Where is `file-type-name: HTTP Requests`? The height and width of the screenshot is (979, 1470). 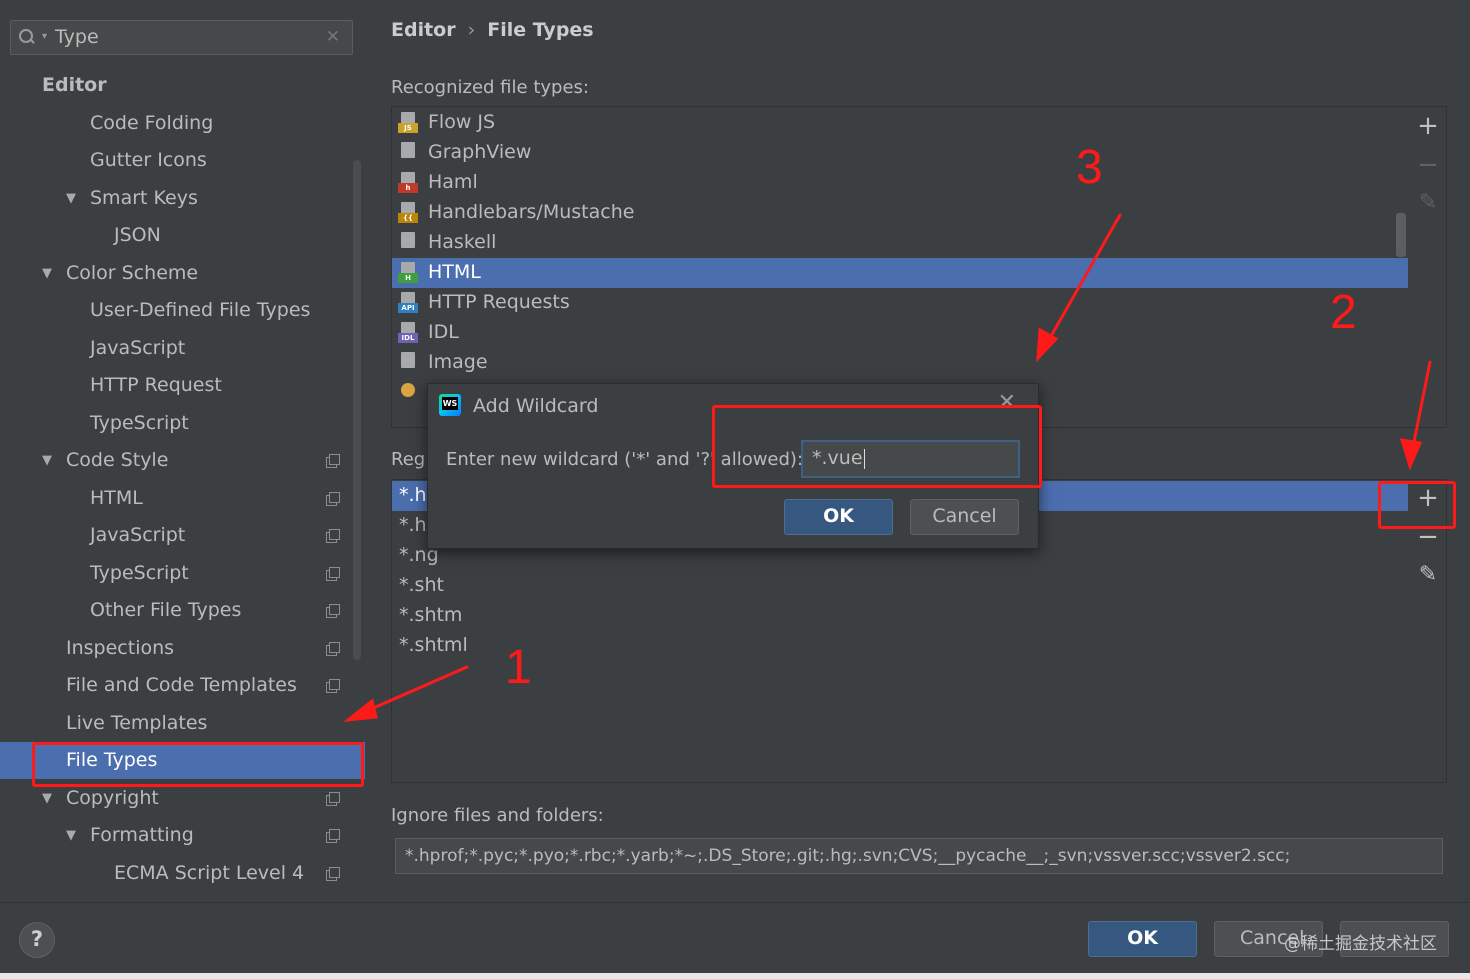 file-type-name: HTTP Requests is located at coordinates (499, 302).